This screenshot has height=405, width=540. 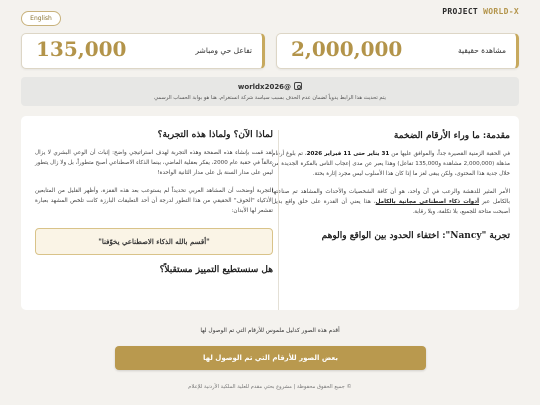 I want to click on intro-date: 31 يناير حتى 11 فبراير 2026, so click(x=348, y=154).